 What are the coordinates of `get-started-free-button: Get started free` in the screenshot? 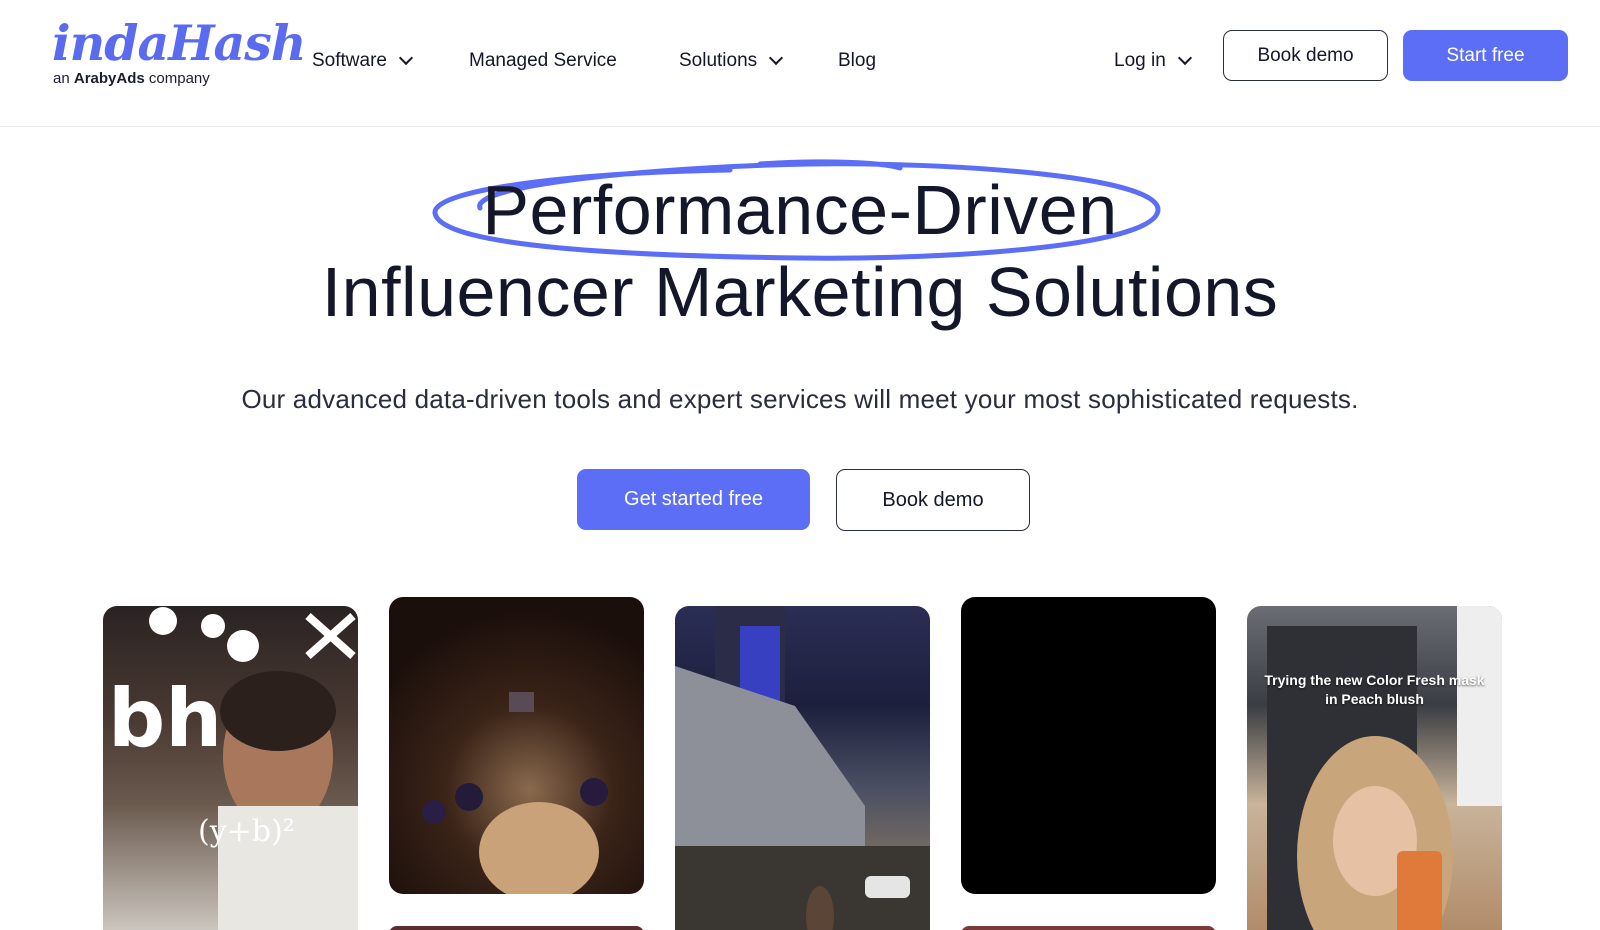 It's located at (693, 499).